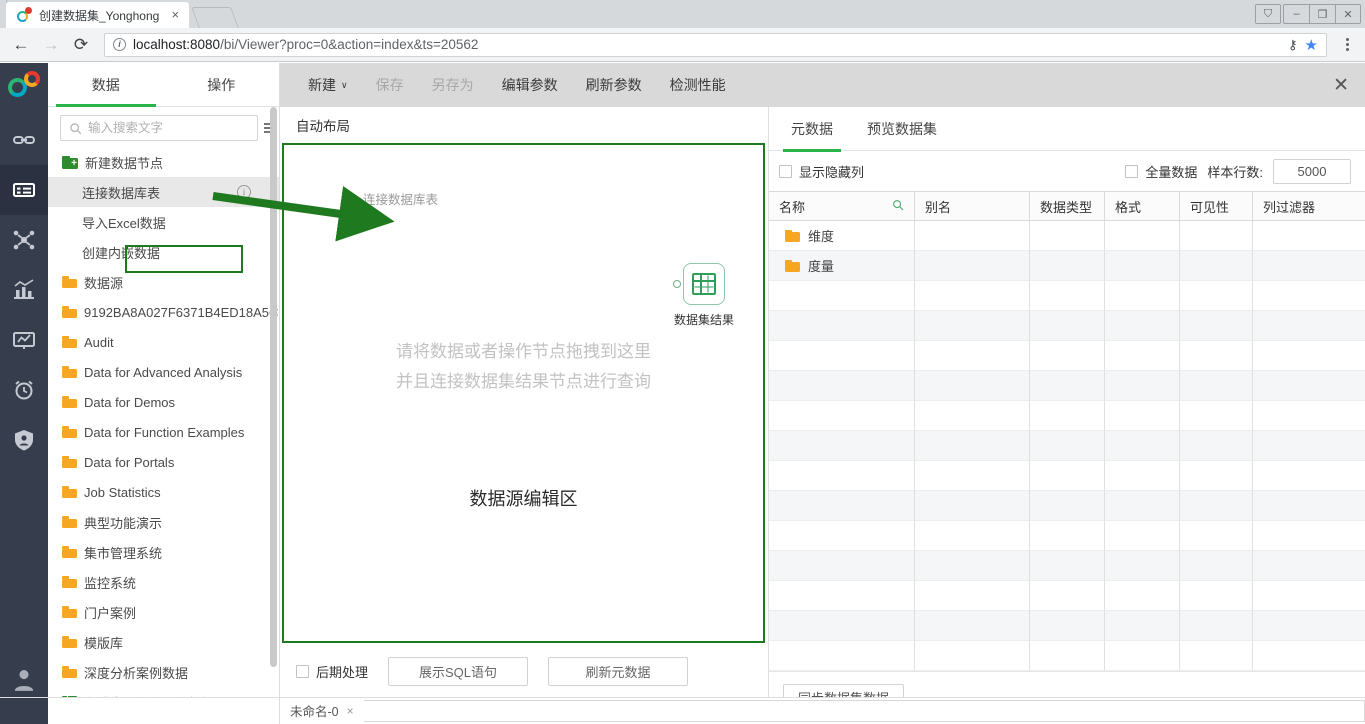 This screenshot has height=724, width=1365. What do you see at coordinates (163, 402) in the screenshot?
I see `tree-item-8: Data for Demos` at bounding box center [163, 402].